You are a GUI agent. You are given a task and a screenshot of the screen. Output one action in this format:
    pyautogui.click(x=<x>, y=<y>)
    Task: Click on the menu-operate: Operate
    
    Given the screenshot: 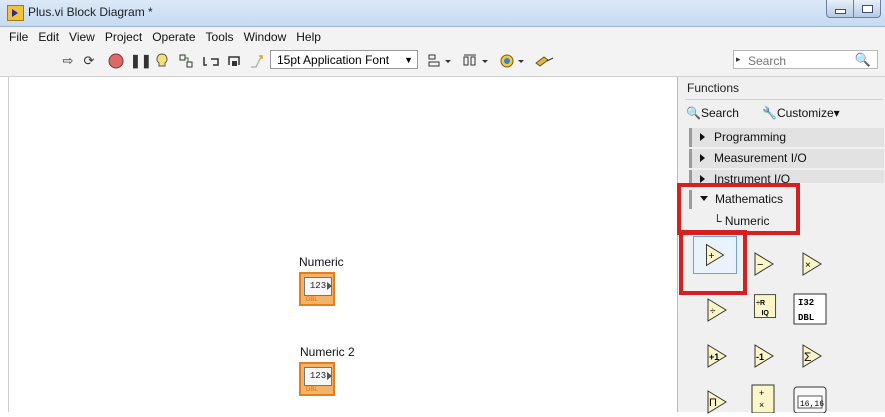 What is the action you would take?
    pyautogui.click(x=173, y=37)
    